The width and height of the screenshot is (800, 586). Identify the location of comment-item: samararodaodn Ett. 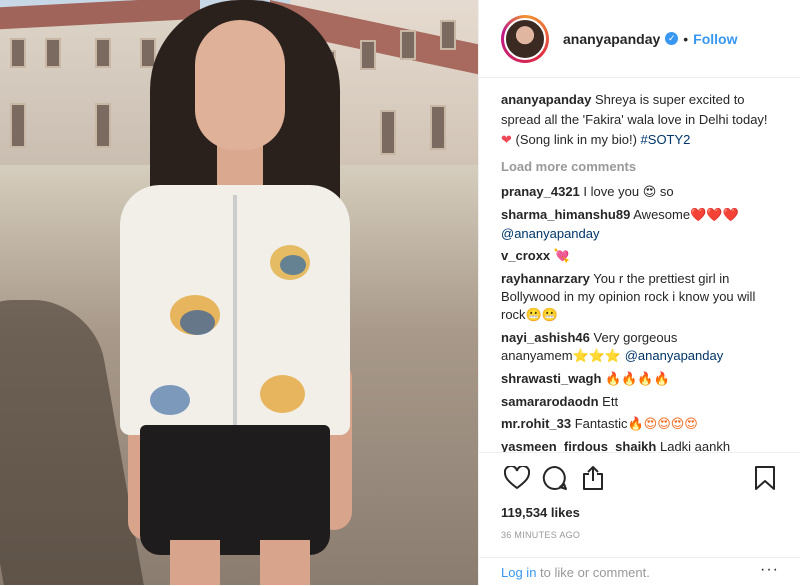
(641, 402).